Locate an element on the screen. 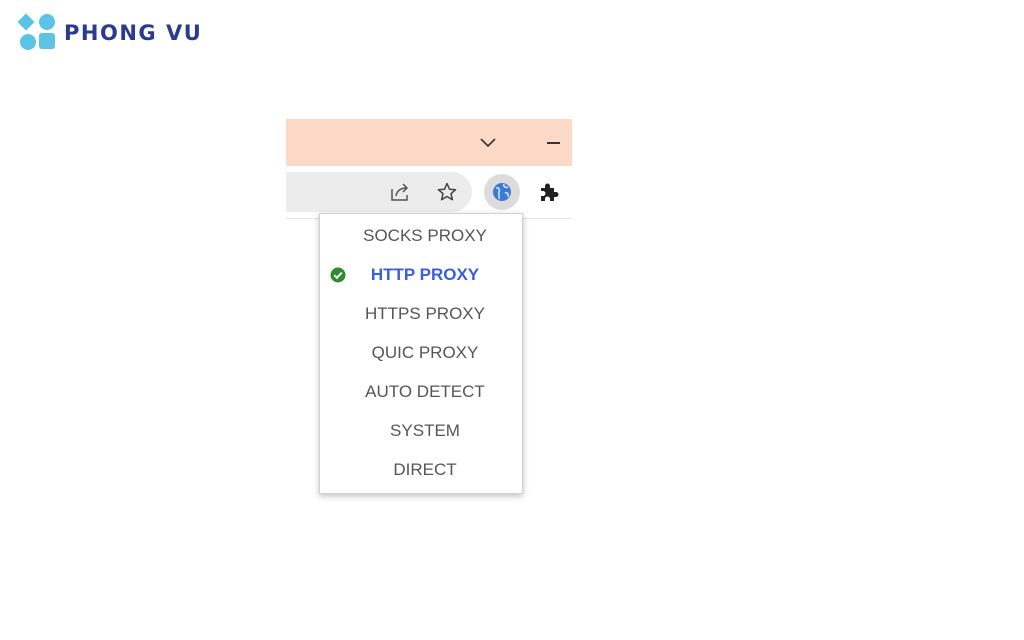 Image resolution: width=1024 pixels, height=640 pixels. proxy-extension-icon is located at coordinates (502, 192).